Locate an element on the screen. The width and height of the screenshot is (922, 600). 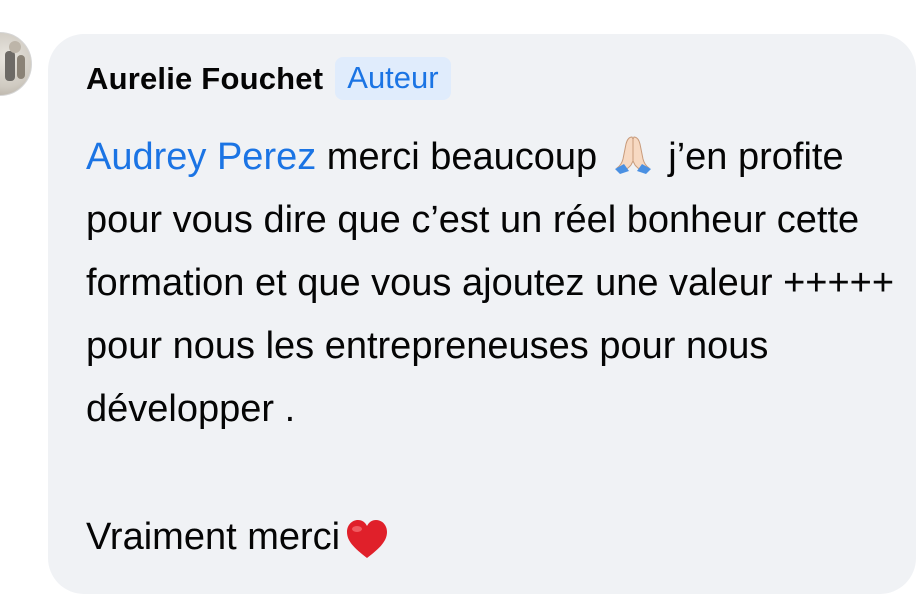
avatar is located at coordinates (16, 64).